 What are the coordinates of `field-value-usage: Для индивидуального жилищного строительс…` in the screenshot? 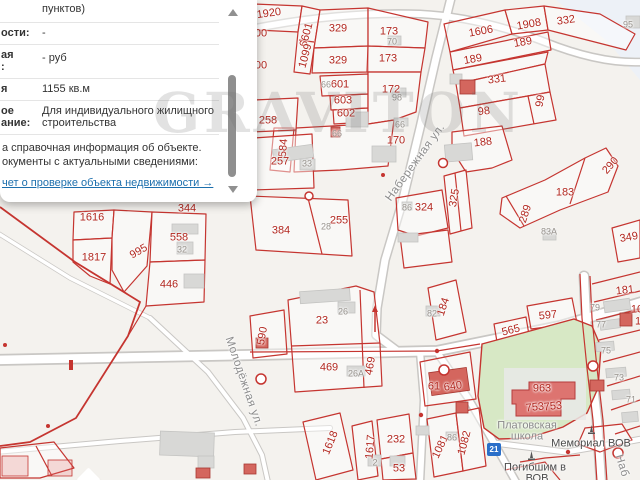 It's located at (128, 117).